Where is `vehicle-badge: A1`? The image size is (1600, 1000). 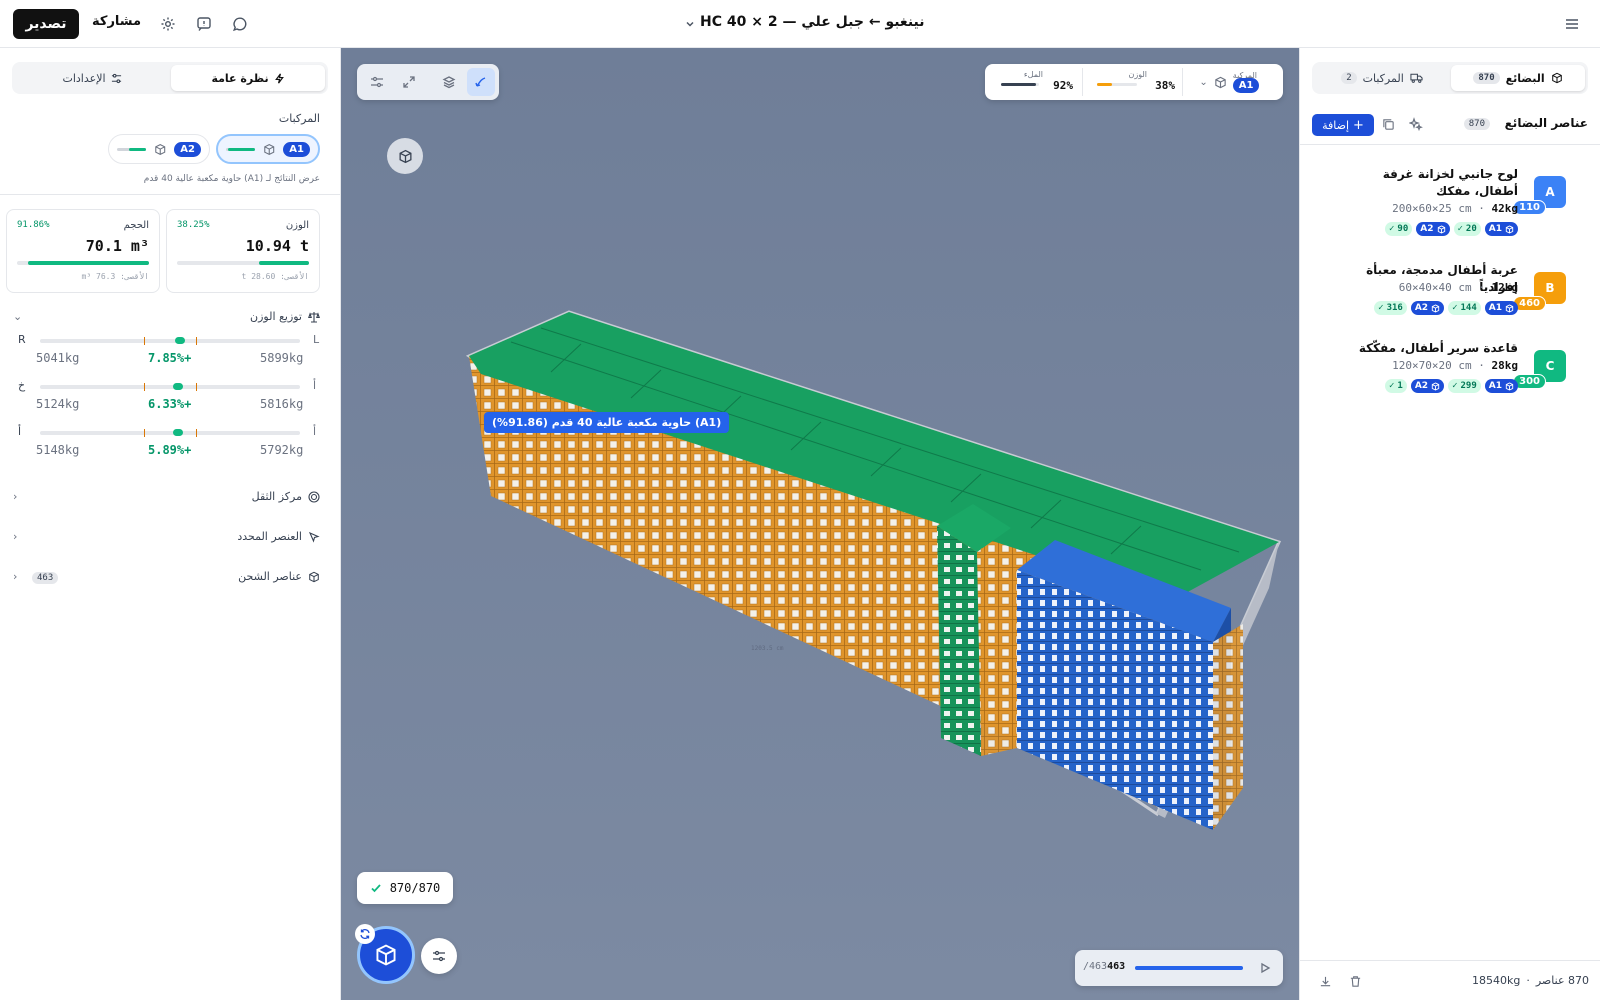
vehicle-badge: A1 is located at coordinates (1246, 85).